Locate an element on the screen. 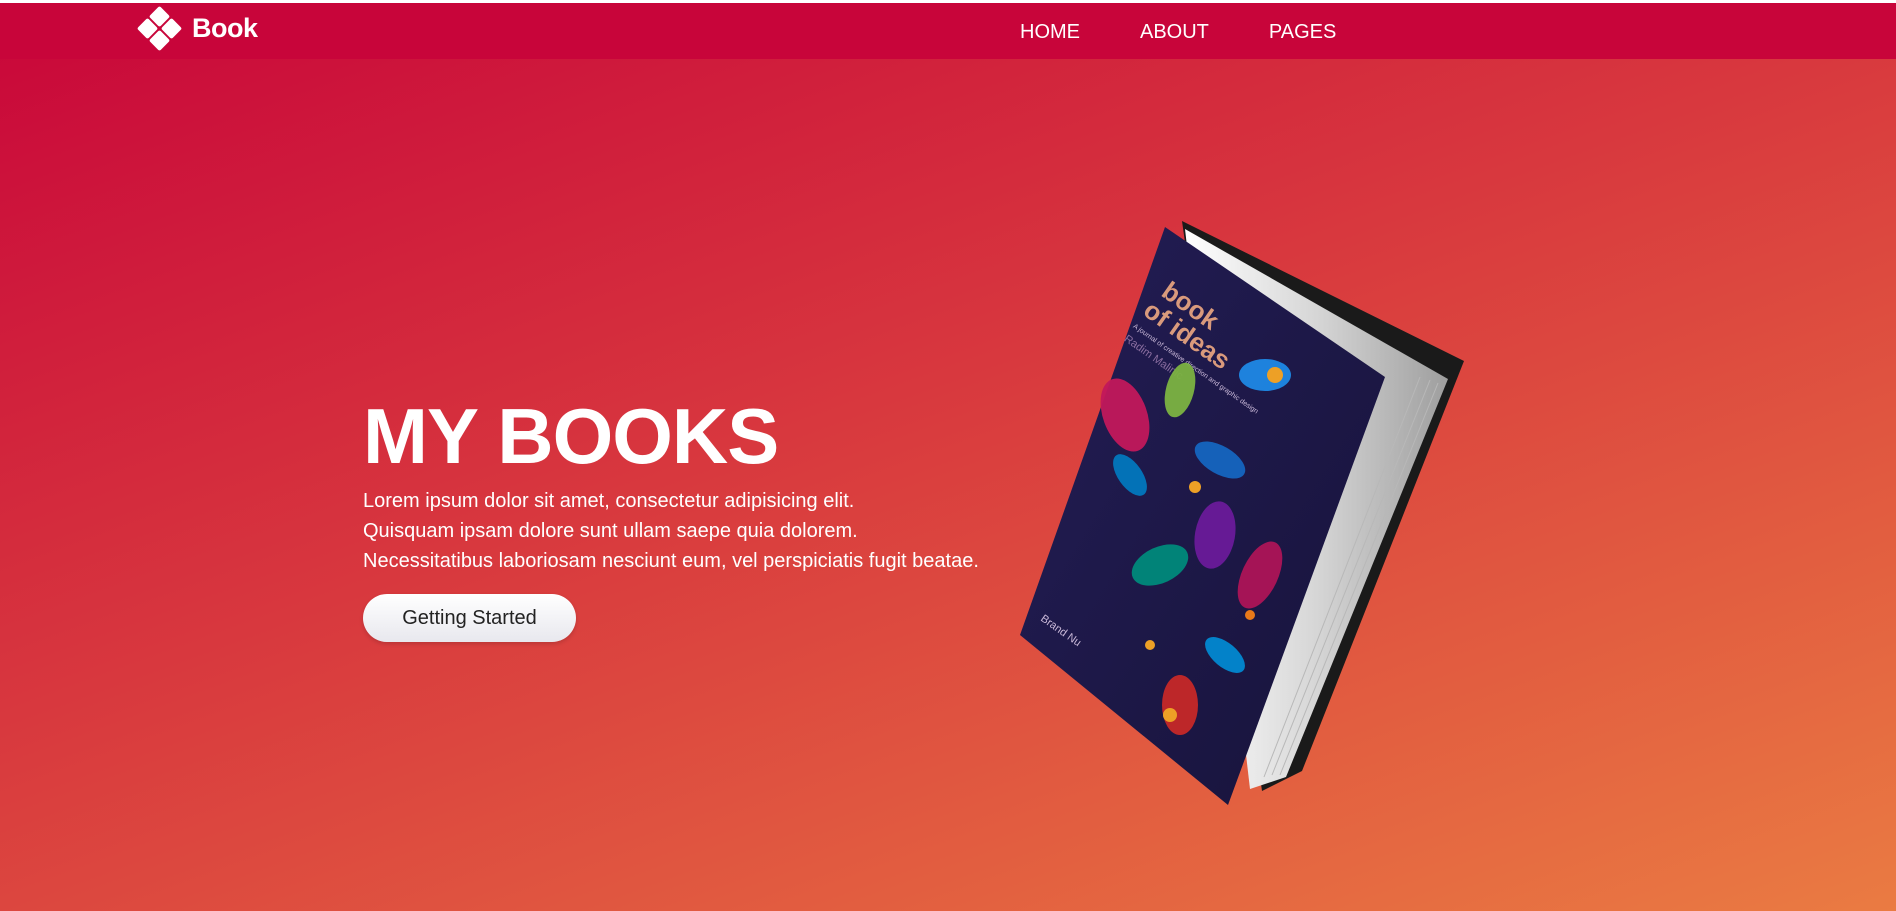  brand-logo: Book is located at coordinates (197, 28).